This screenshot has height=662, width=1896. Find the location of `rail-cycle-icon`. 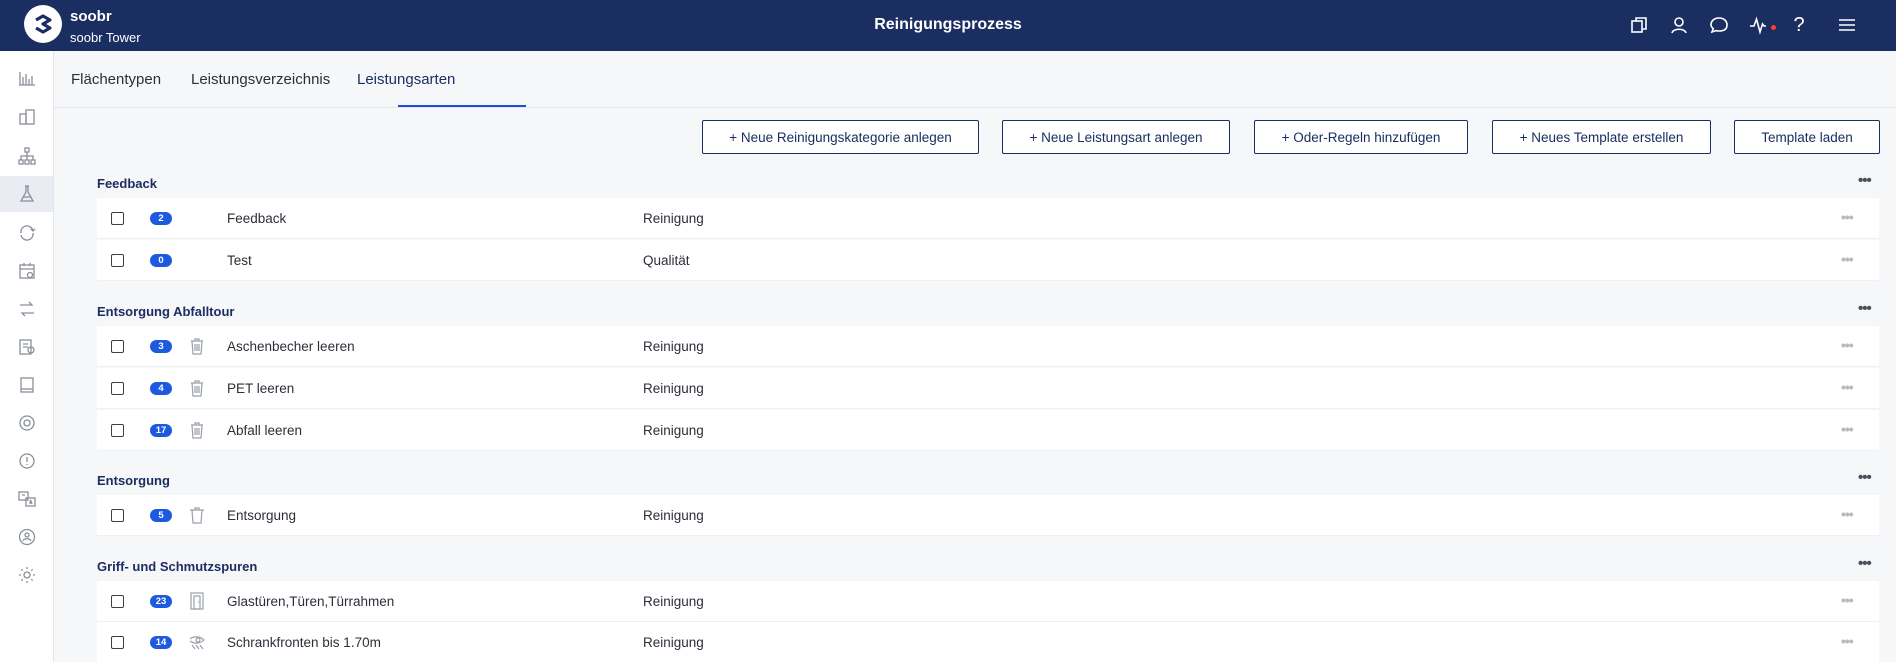

rail-cycle-icon is located at coordinates (26, 233).